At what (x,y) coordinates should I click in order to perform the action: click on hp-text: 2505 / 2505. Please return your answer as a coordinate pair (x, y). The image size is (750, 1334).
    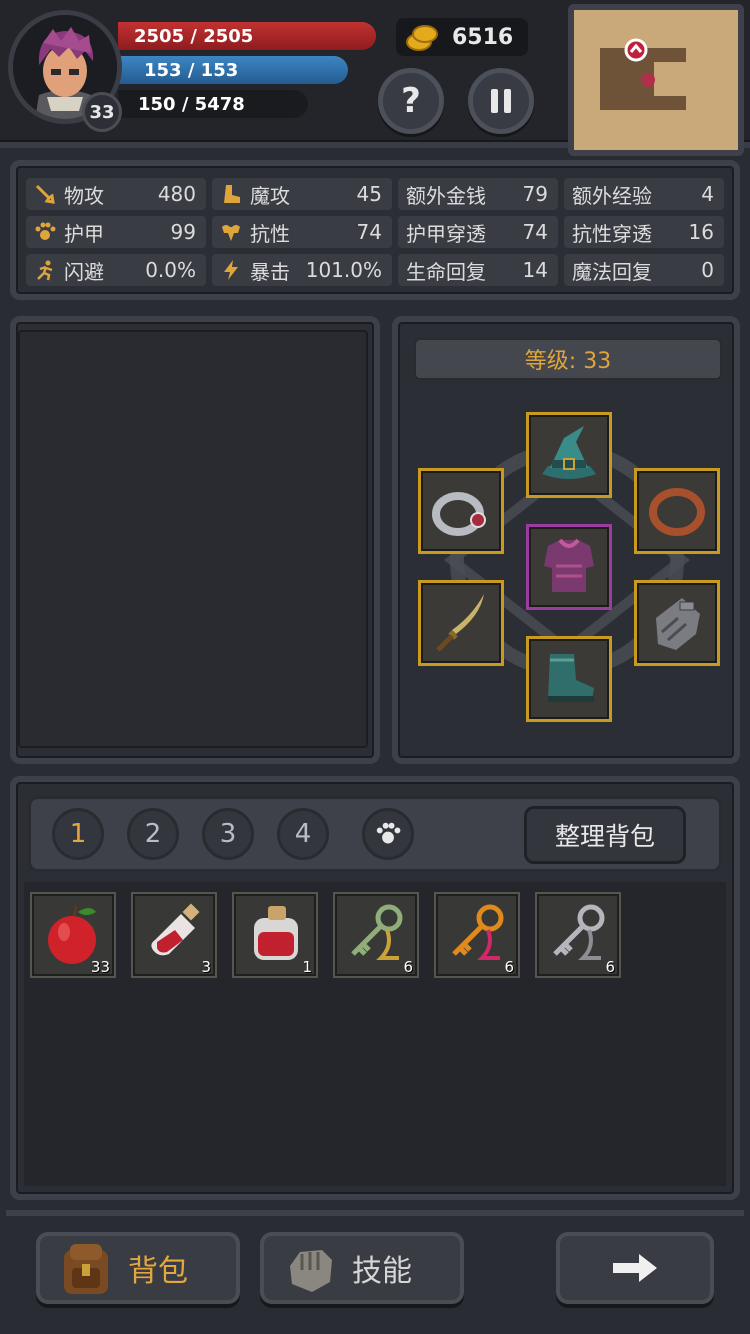
    Looking at the image, I should click on (194, 36).